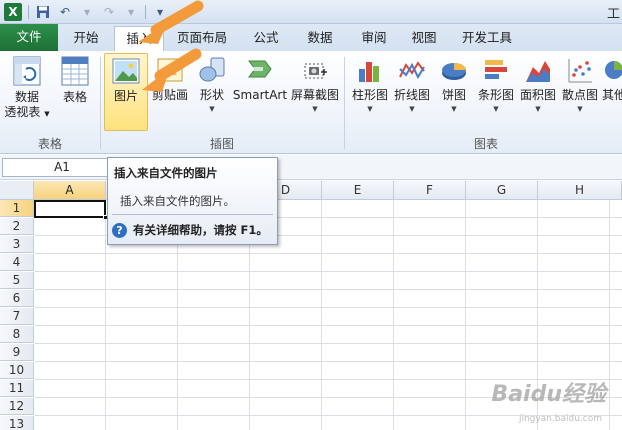 The image size is (622, 430). Describe the element at coordinates (17, 388) in the screenshot. I see `row-header: 11` at that location.